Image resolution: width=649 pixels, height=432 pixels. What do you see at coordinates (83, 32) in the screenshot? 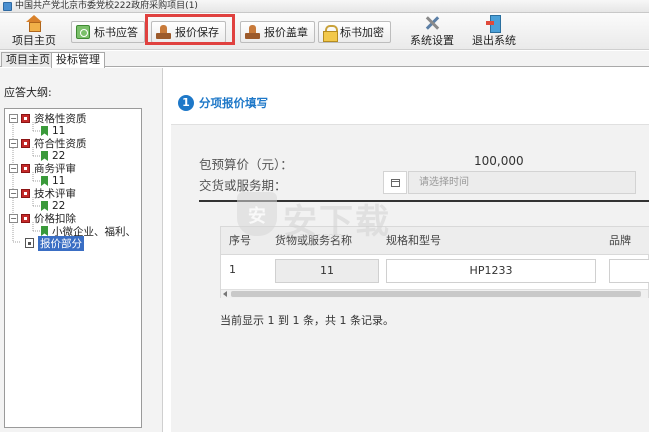
I see `book-icon` at bounding box center [83, 32].